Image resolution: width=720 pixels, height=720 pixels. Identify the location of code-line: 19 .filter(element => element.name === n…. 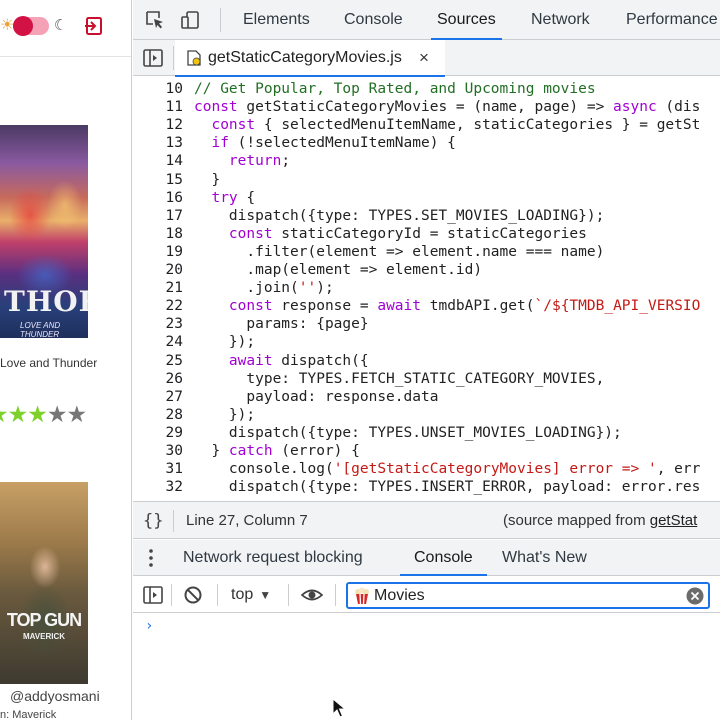
(426, 252).